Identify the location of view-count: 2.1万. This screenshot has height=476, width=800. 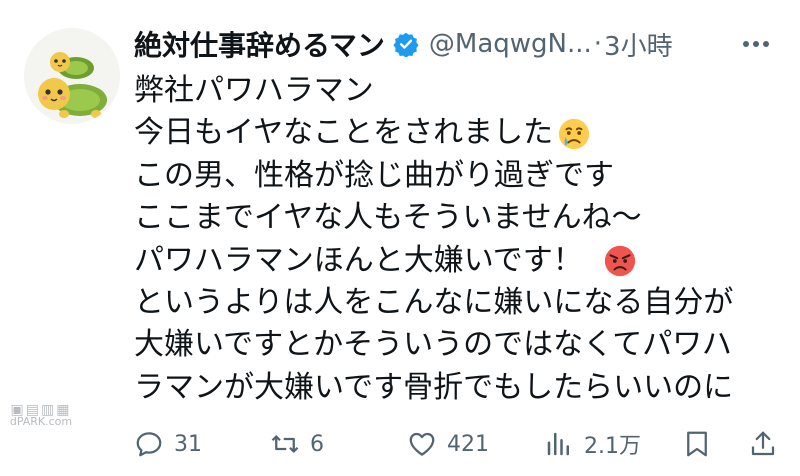
(612, 446).